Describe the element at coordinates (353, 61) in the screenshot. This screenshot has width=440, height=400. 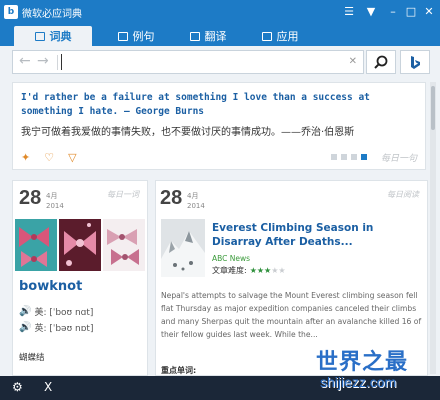
I see `clear-icon: ✕` at that location.